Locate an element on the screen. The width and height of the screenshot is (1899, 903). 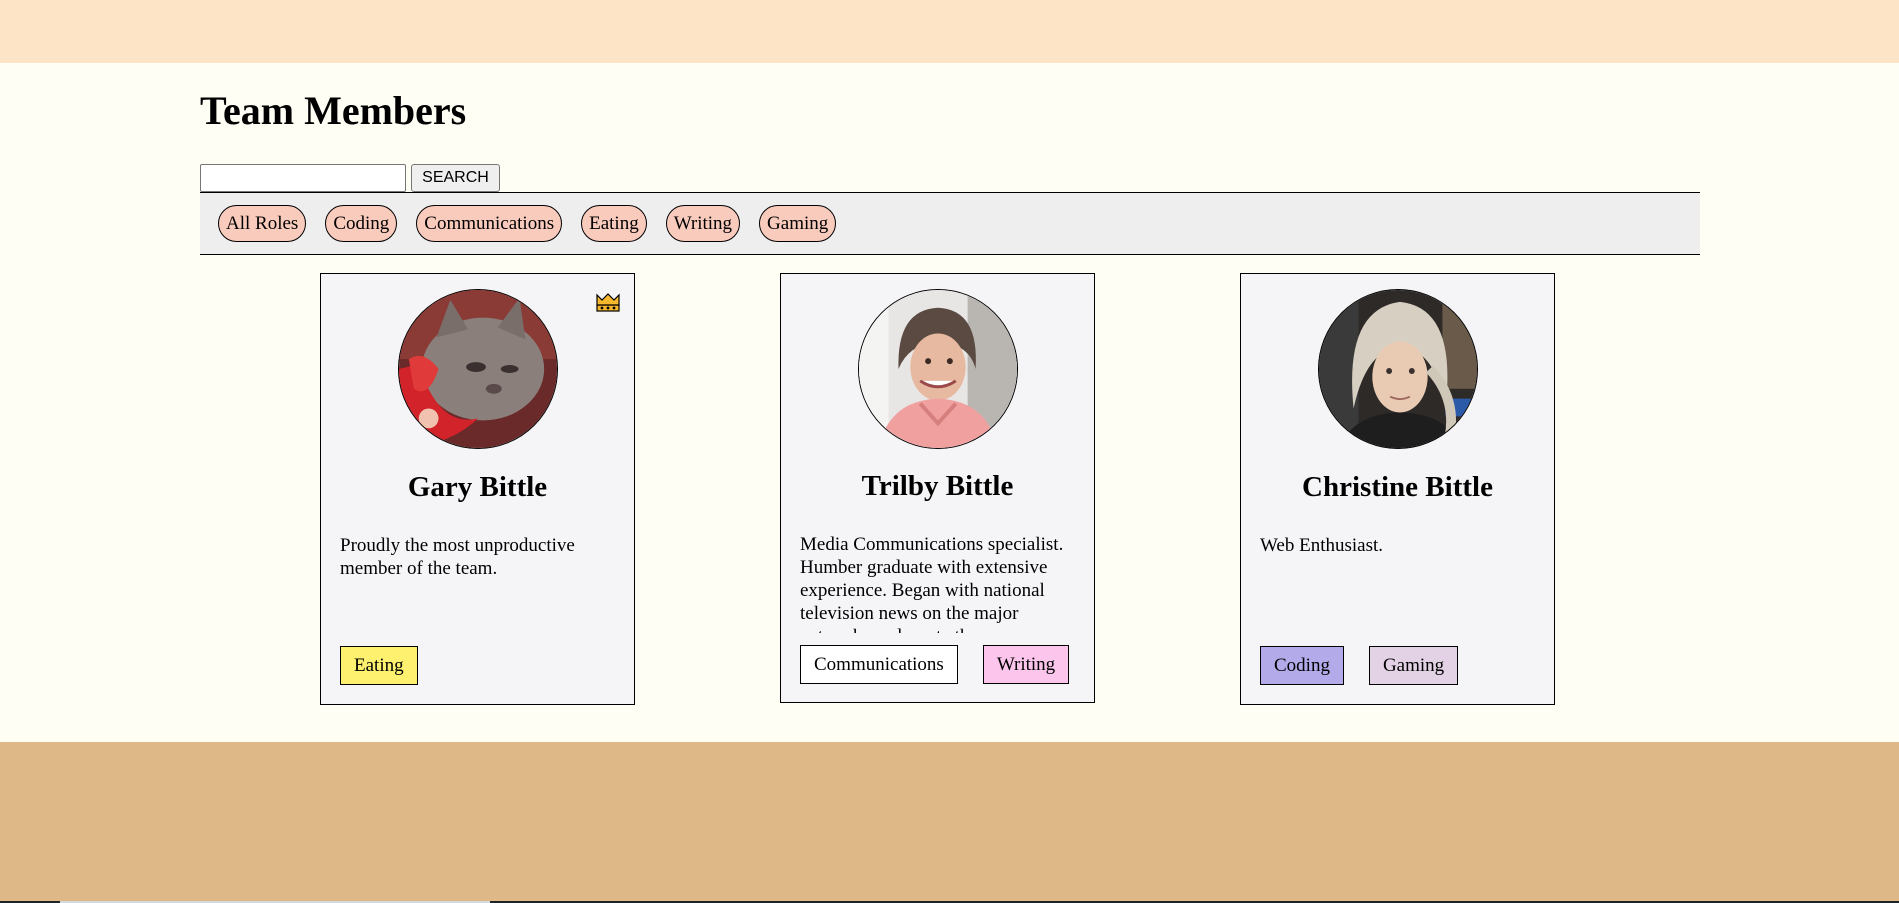
member-tags: Coding Gaming is located at coordinates (1359, 665).